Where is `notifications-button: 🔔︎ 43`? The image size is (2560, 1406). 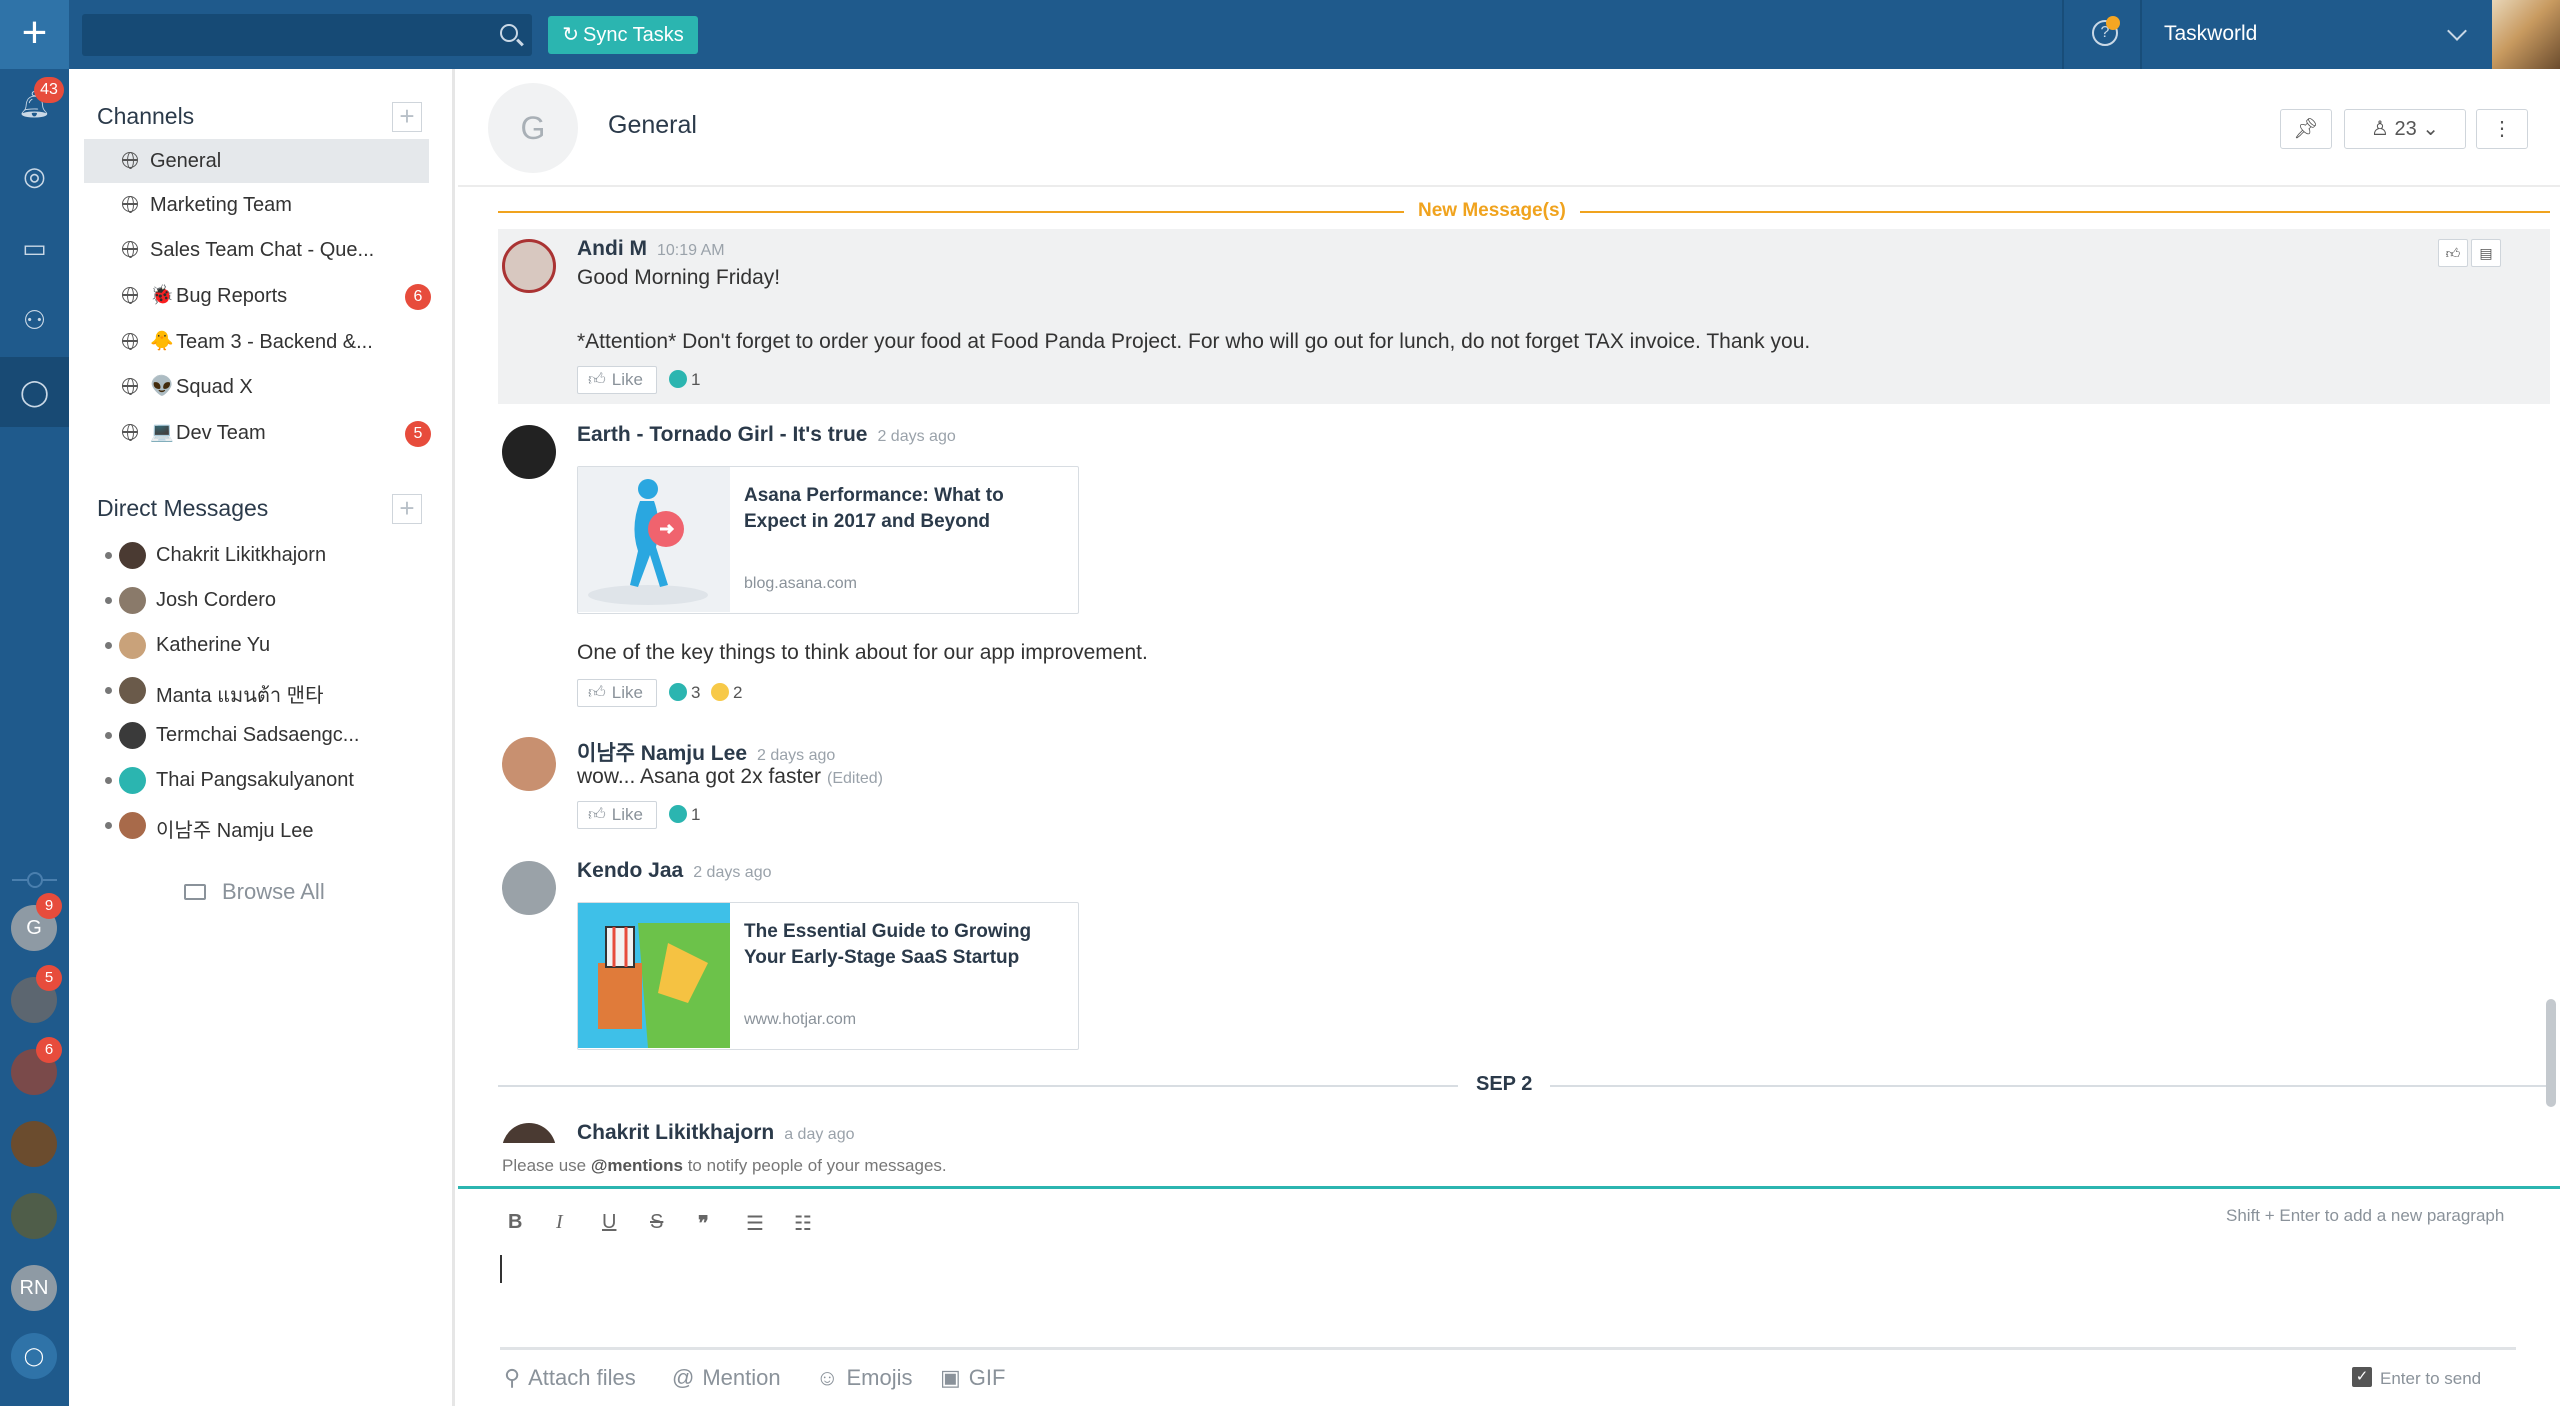
notifications-button: 🔔︎ 43 is located at coordinates (34, 104).